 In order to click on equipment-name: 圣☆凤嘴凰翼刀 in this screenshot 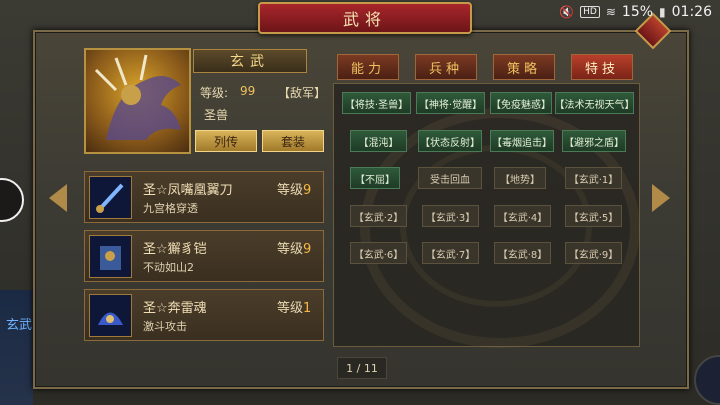, I will do `click(188, 190)`.